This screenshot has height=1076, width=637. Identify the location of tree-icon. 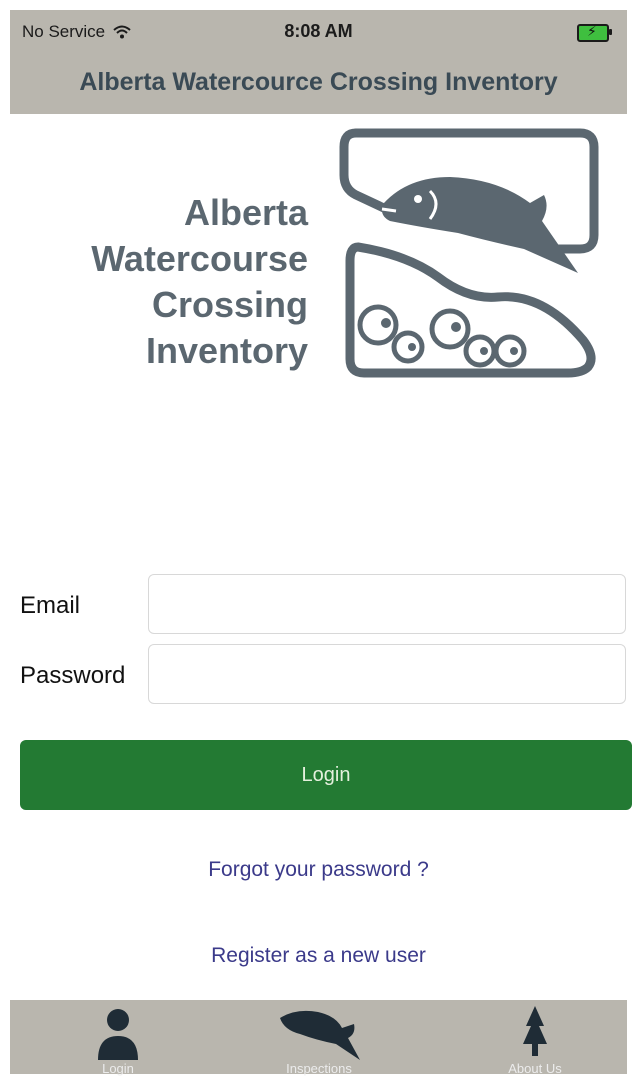
(535, 1031).